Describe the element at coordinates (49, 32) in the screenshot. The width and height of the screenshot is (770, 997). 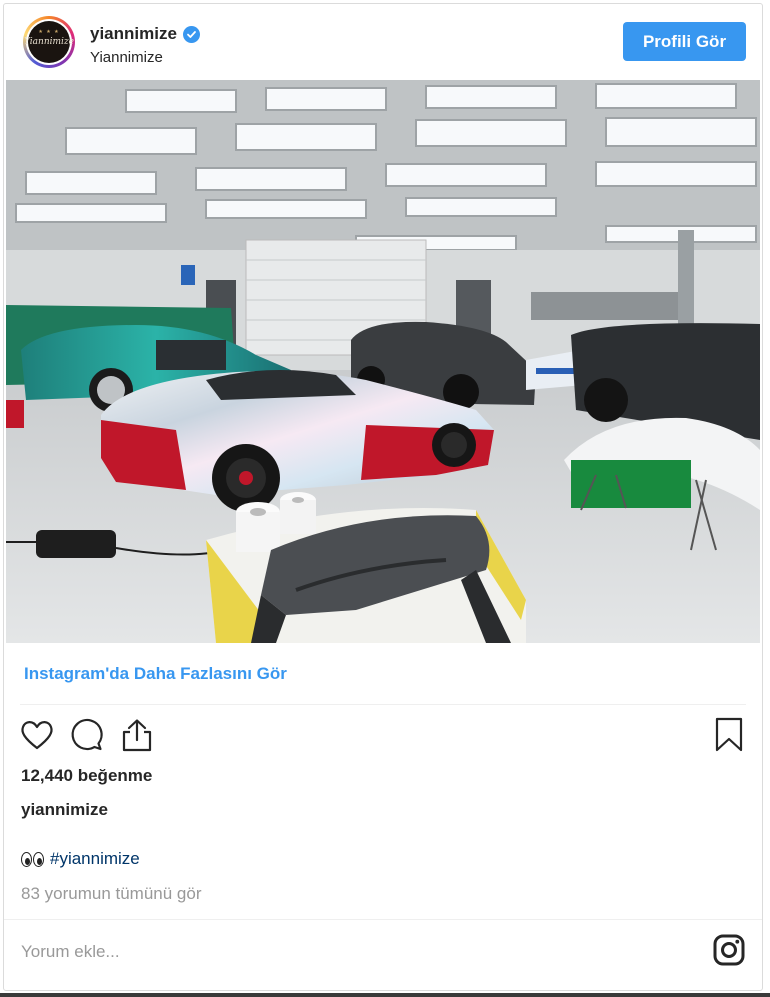
I see `avatar-stars: ★ ★ ★` at that location.